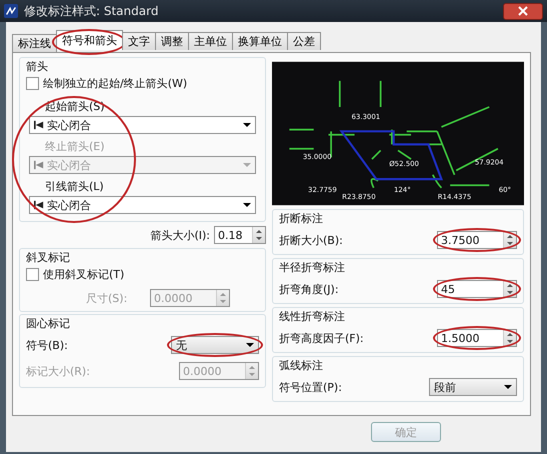 This screenshot has width=547, height=454. Describe the element at coordinates (301, 365) in the screenshot. I see `group-title: 弧线标注` at that location.